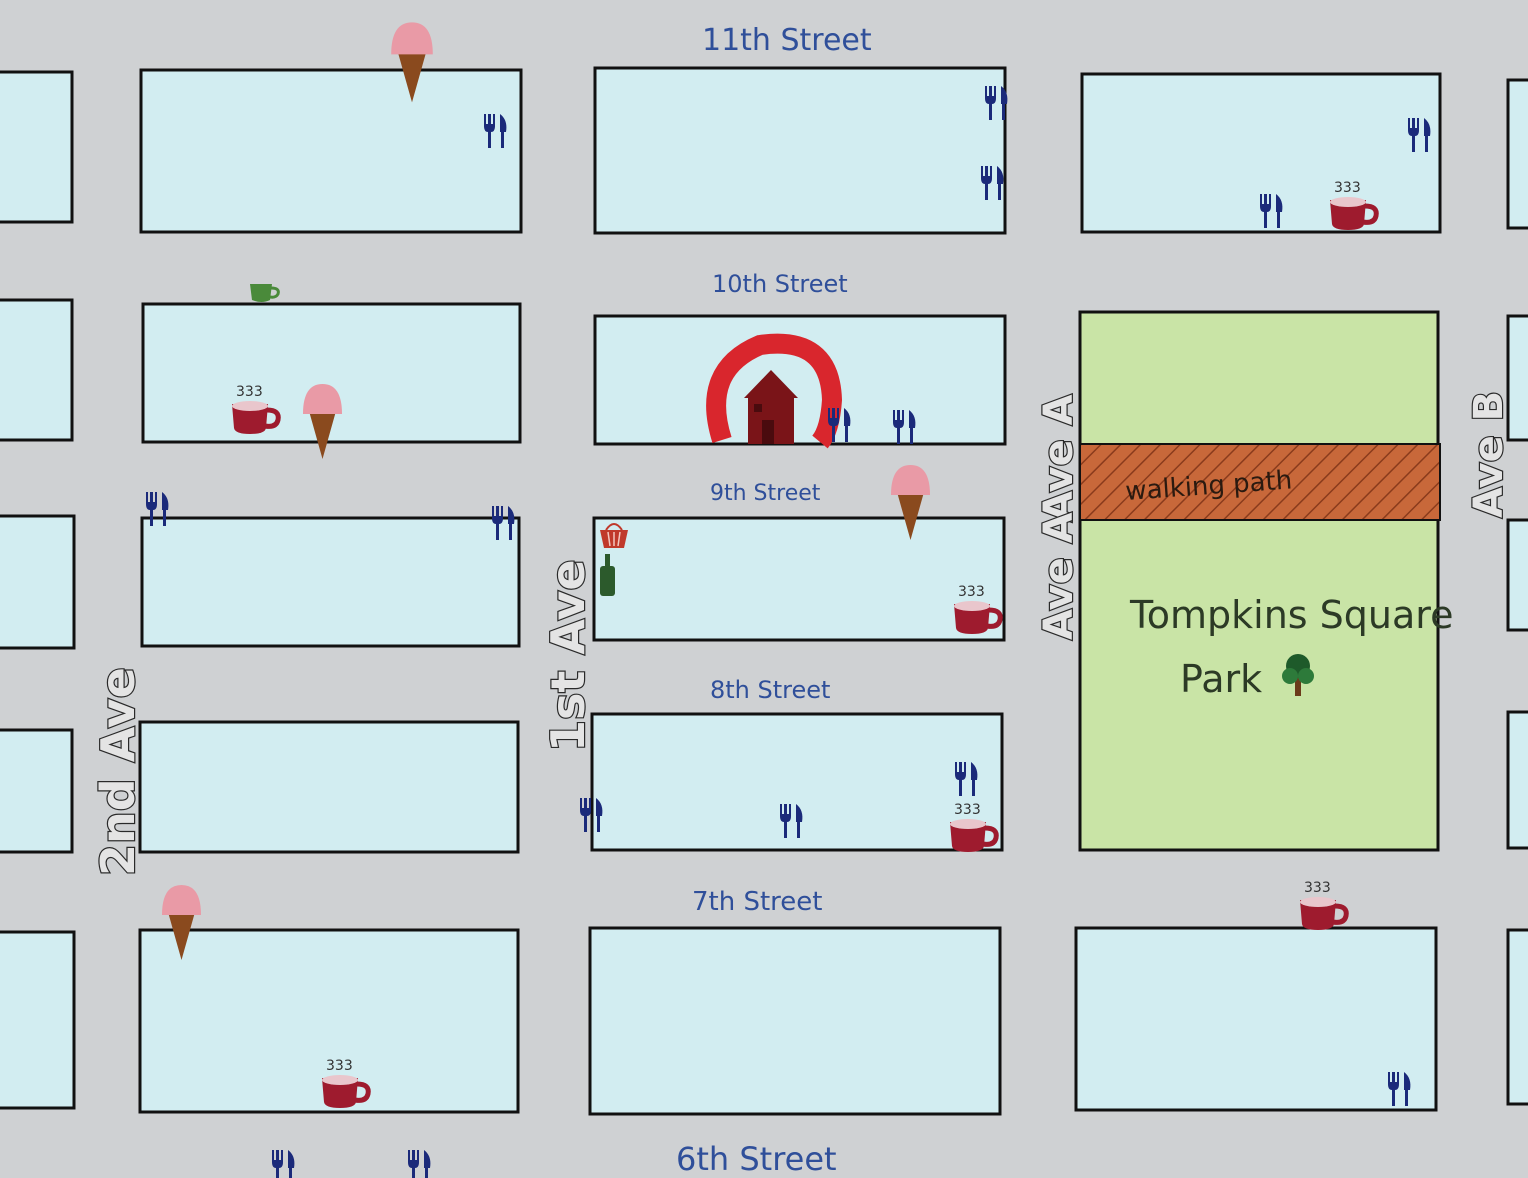 The image size is (1528, 1178). Describe the element at coordinates (765, 493) in the screenshot. I see `street-label-9th: 9th Street` at that location.